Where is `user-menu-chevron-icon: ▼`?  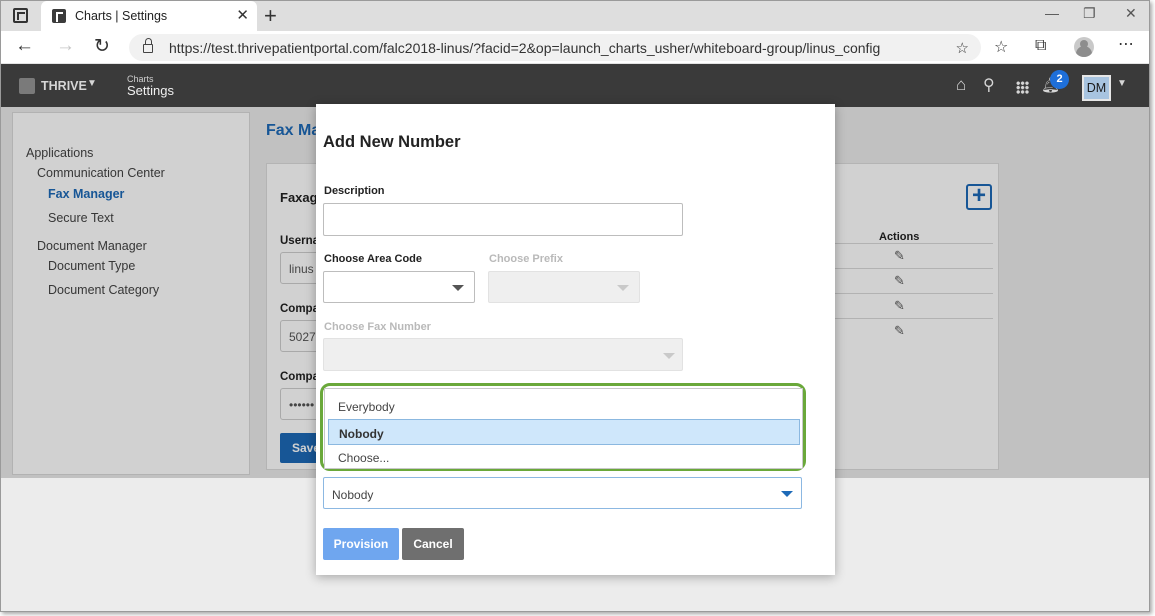 user-menu-chevron-icon: ▼ is located at coordinates (1122, 83).